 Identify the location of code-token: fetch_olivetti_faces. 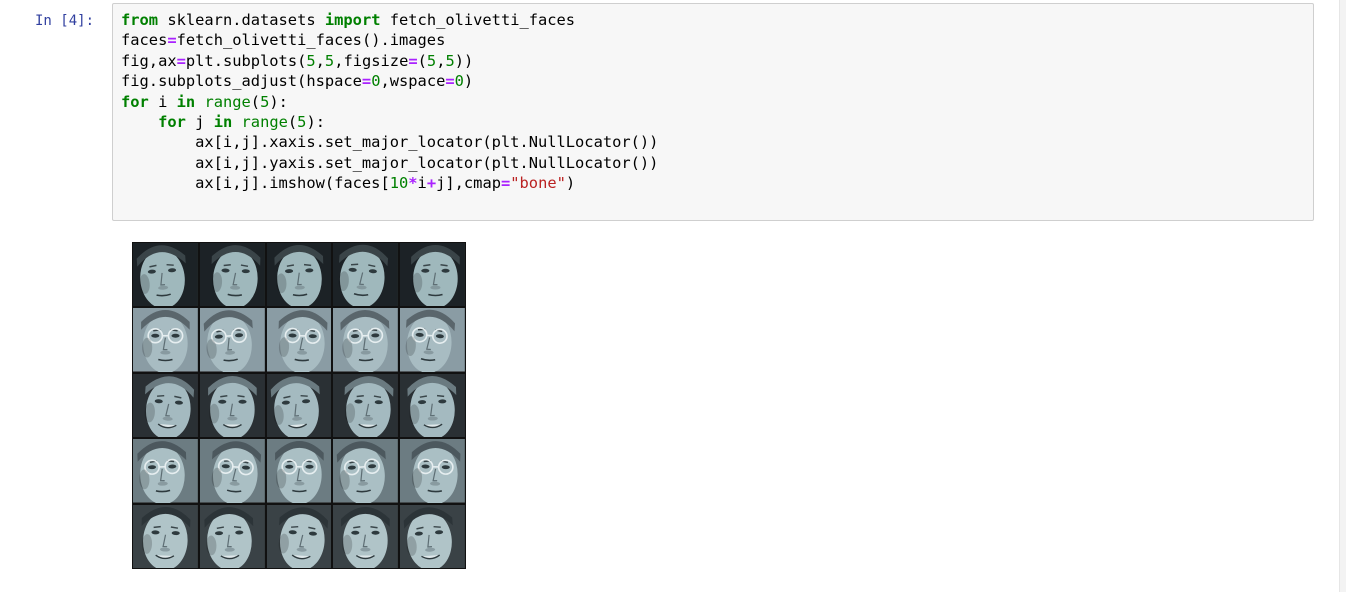
(478, 20).